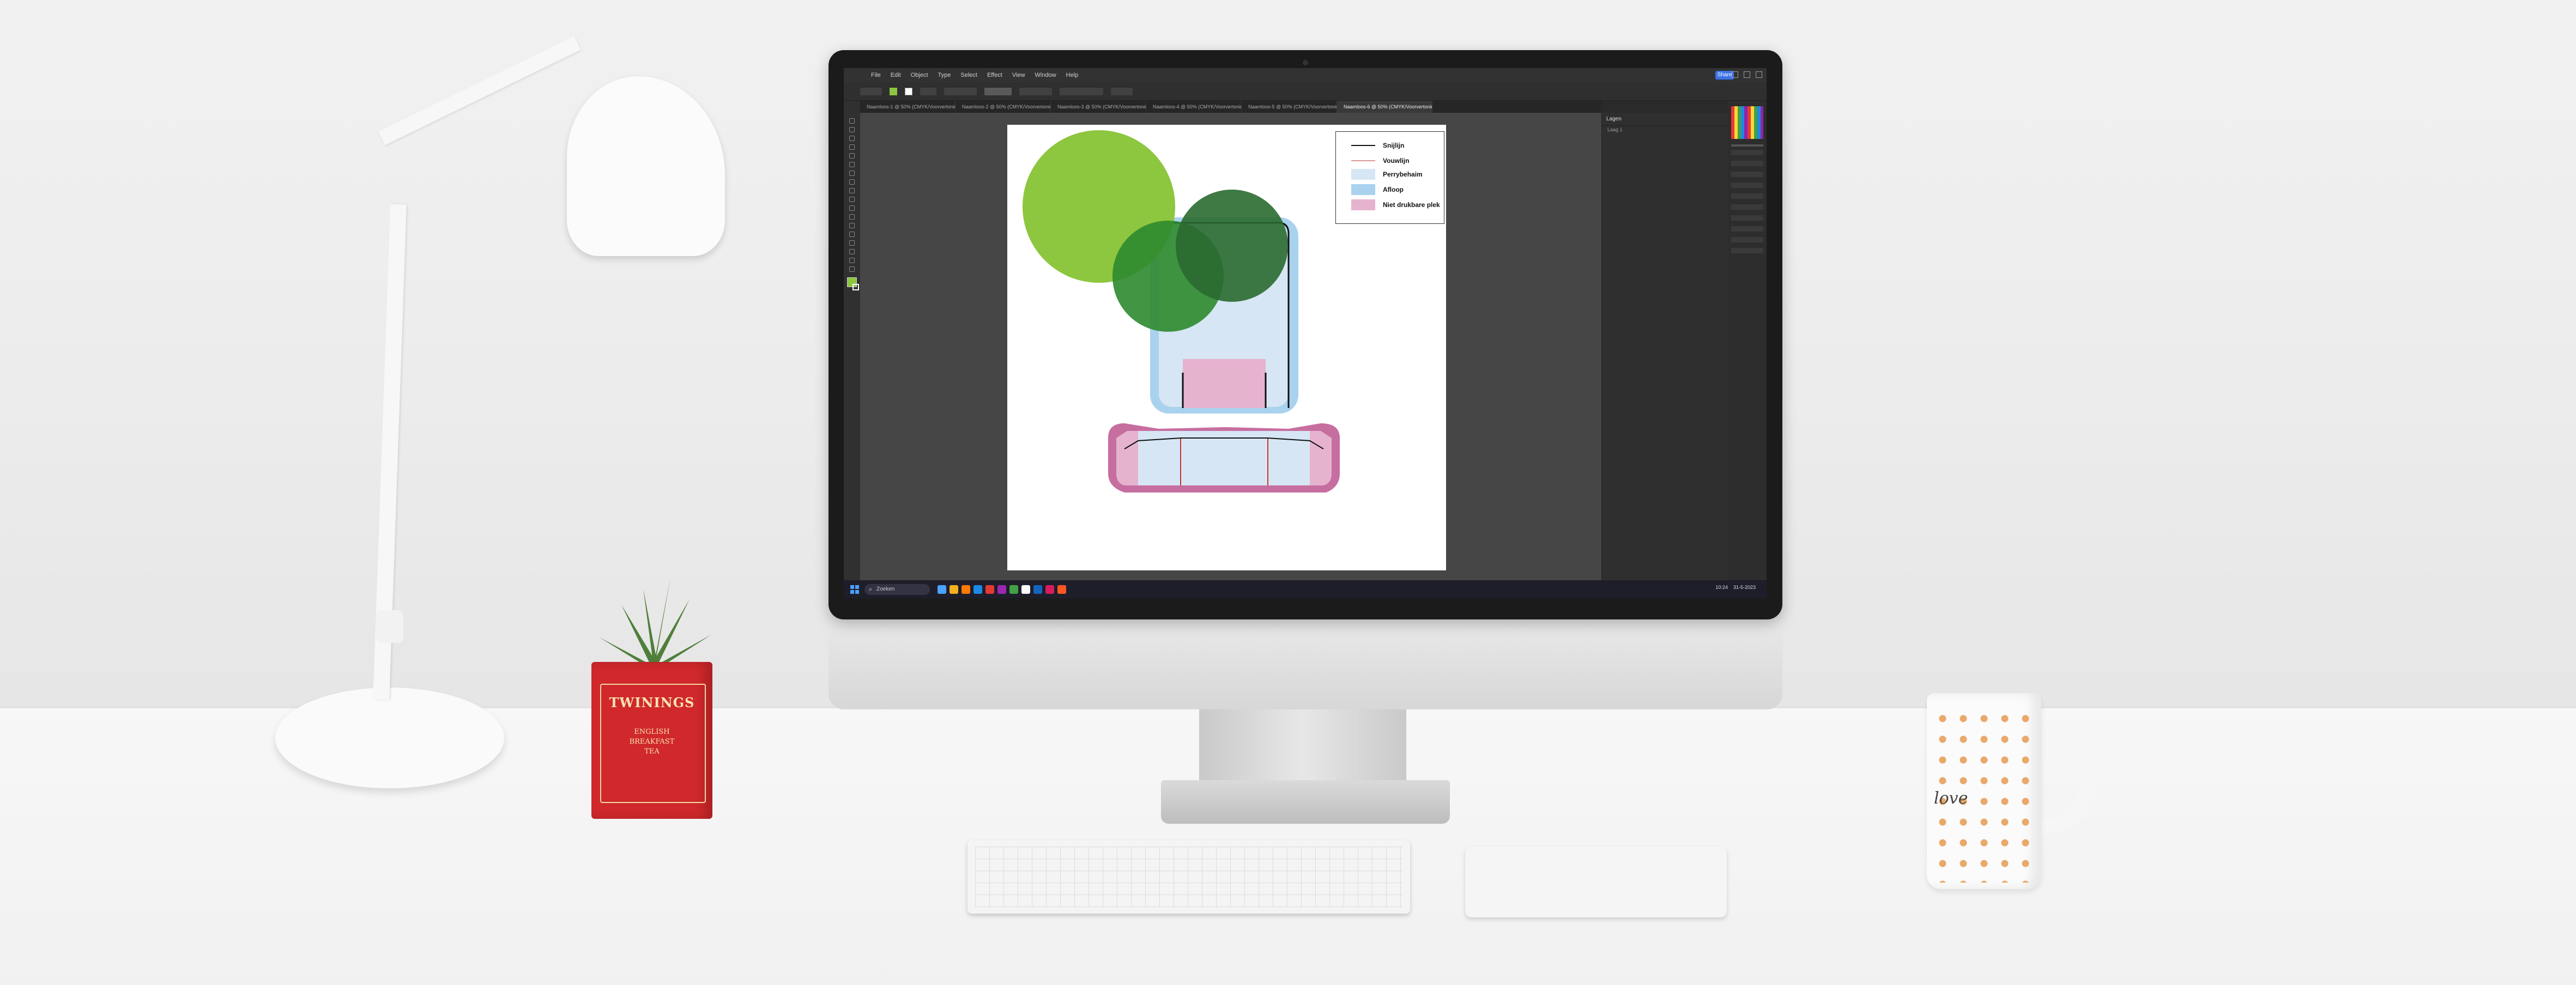 Image resolution: width=2576 pixels, height=985 pixels. Describe the element at coordinates (1403, 174) in the screenshot. I see `legend-label: Perrybehaim` at that location.